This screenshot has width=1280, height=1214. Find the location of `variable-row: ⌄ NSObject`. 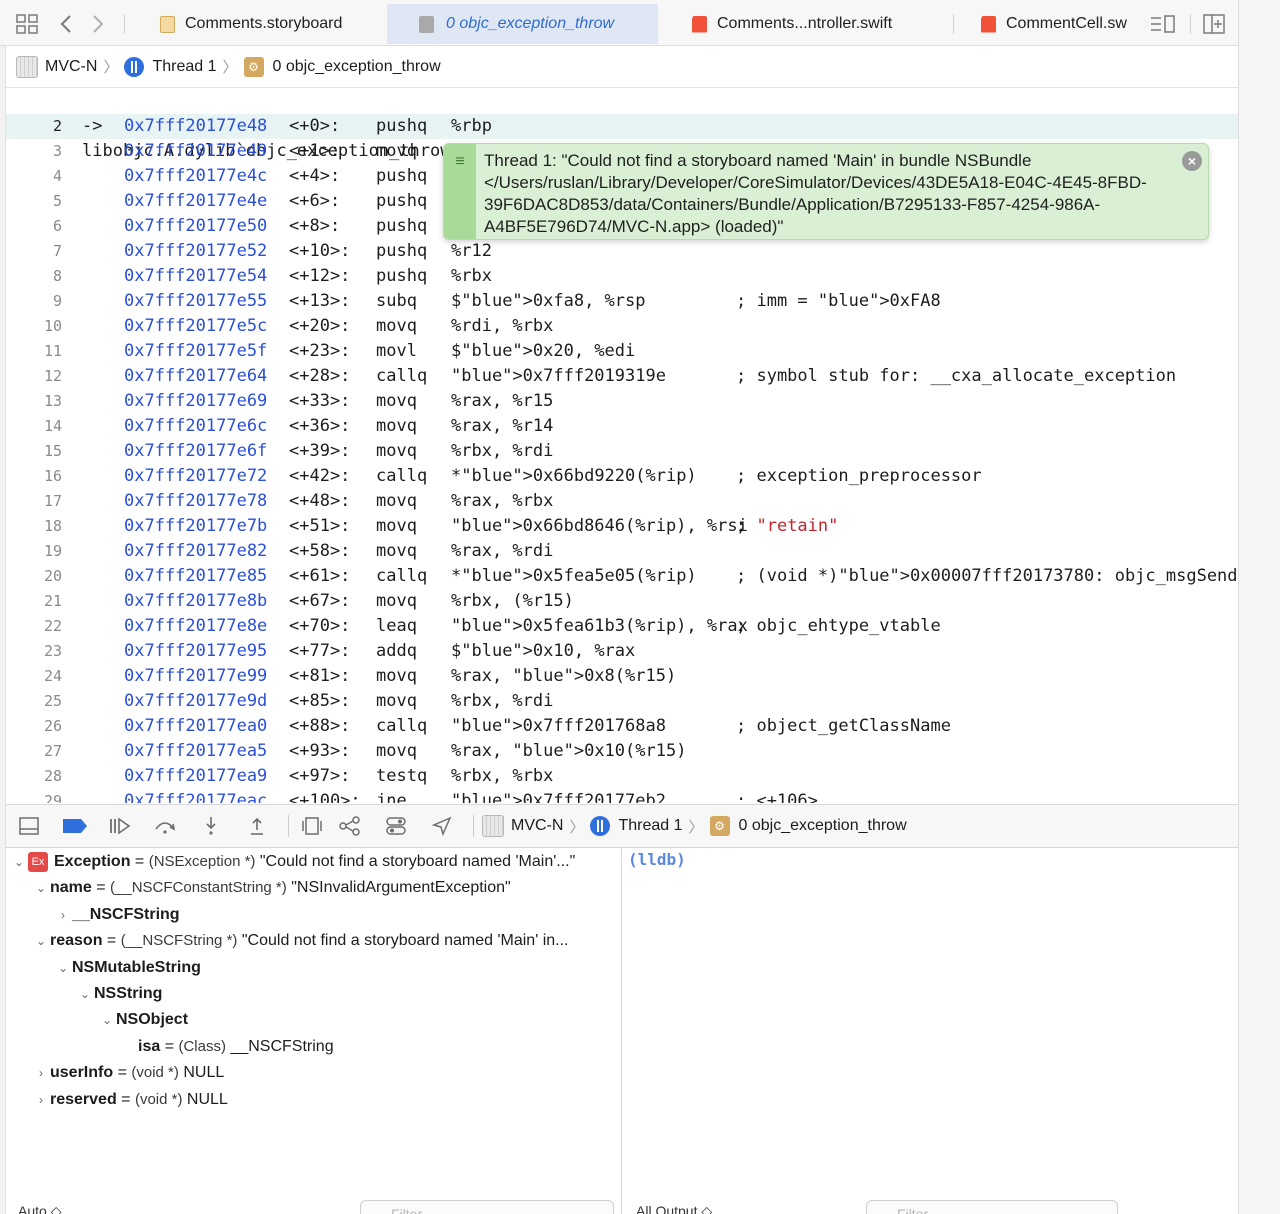

variable-row: ⌄ NSObject is located at coordinates (143, 1020).